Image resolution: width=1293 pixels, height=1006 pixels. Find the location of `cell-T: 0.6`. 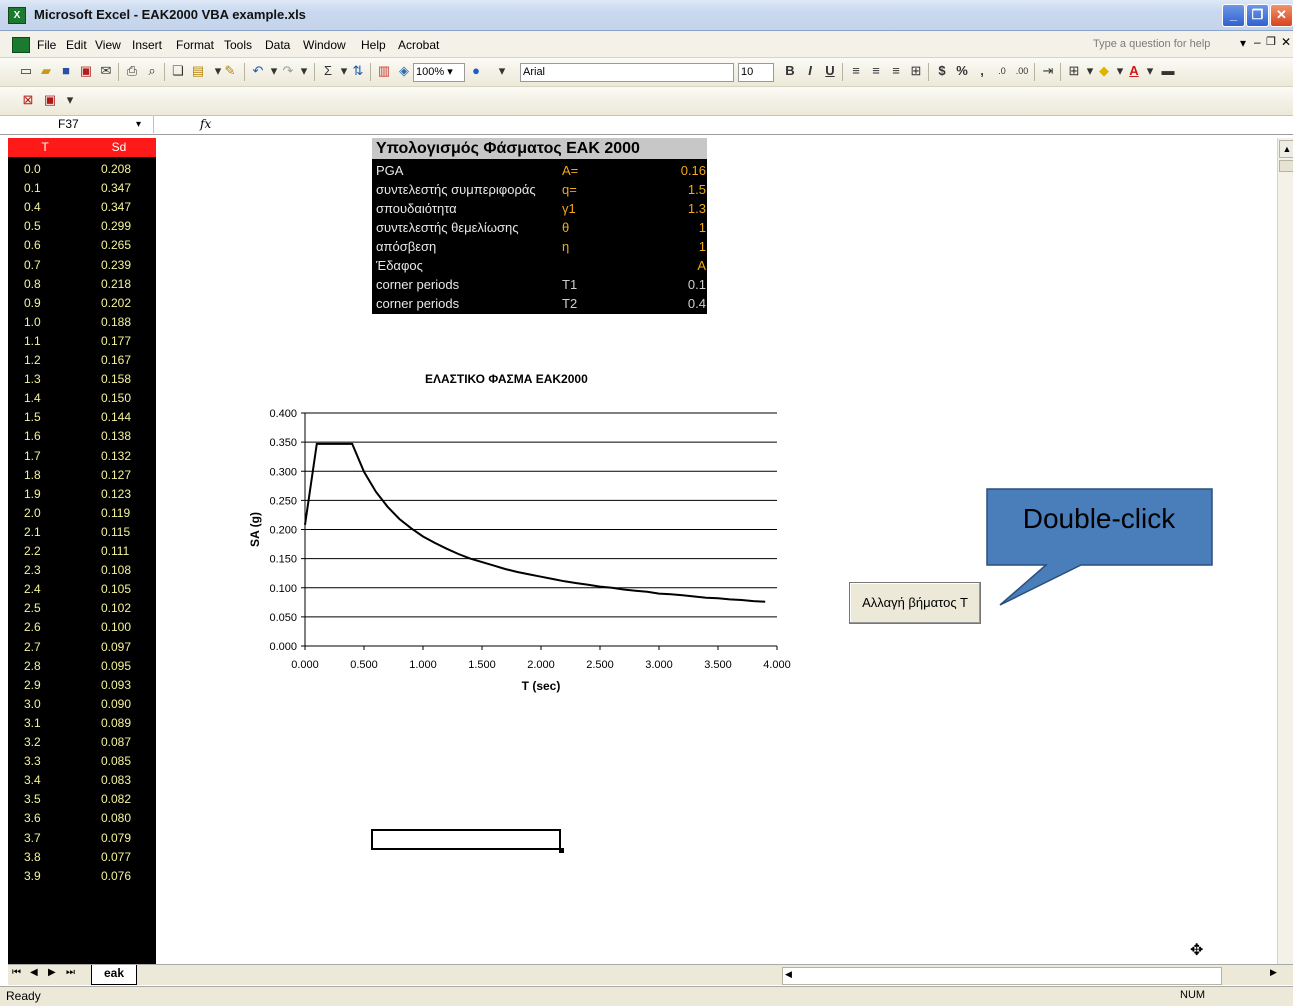

cell-T: 0.6 is located at coordinates (32, 245).